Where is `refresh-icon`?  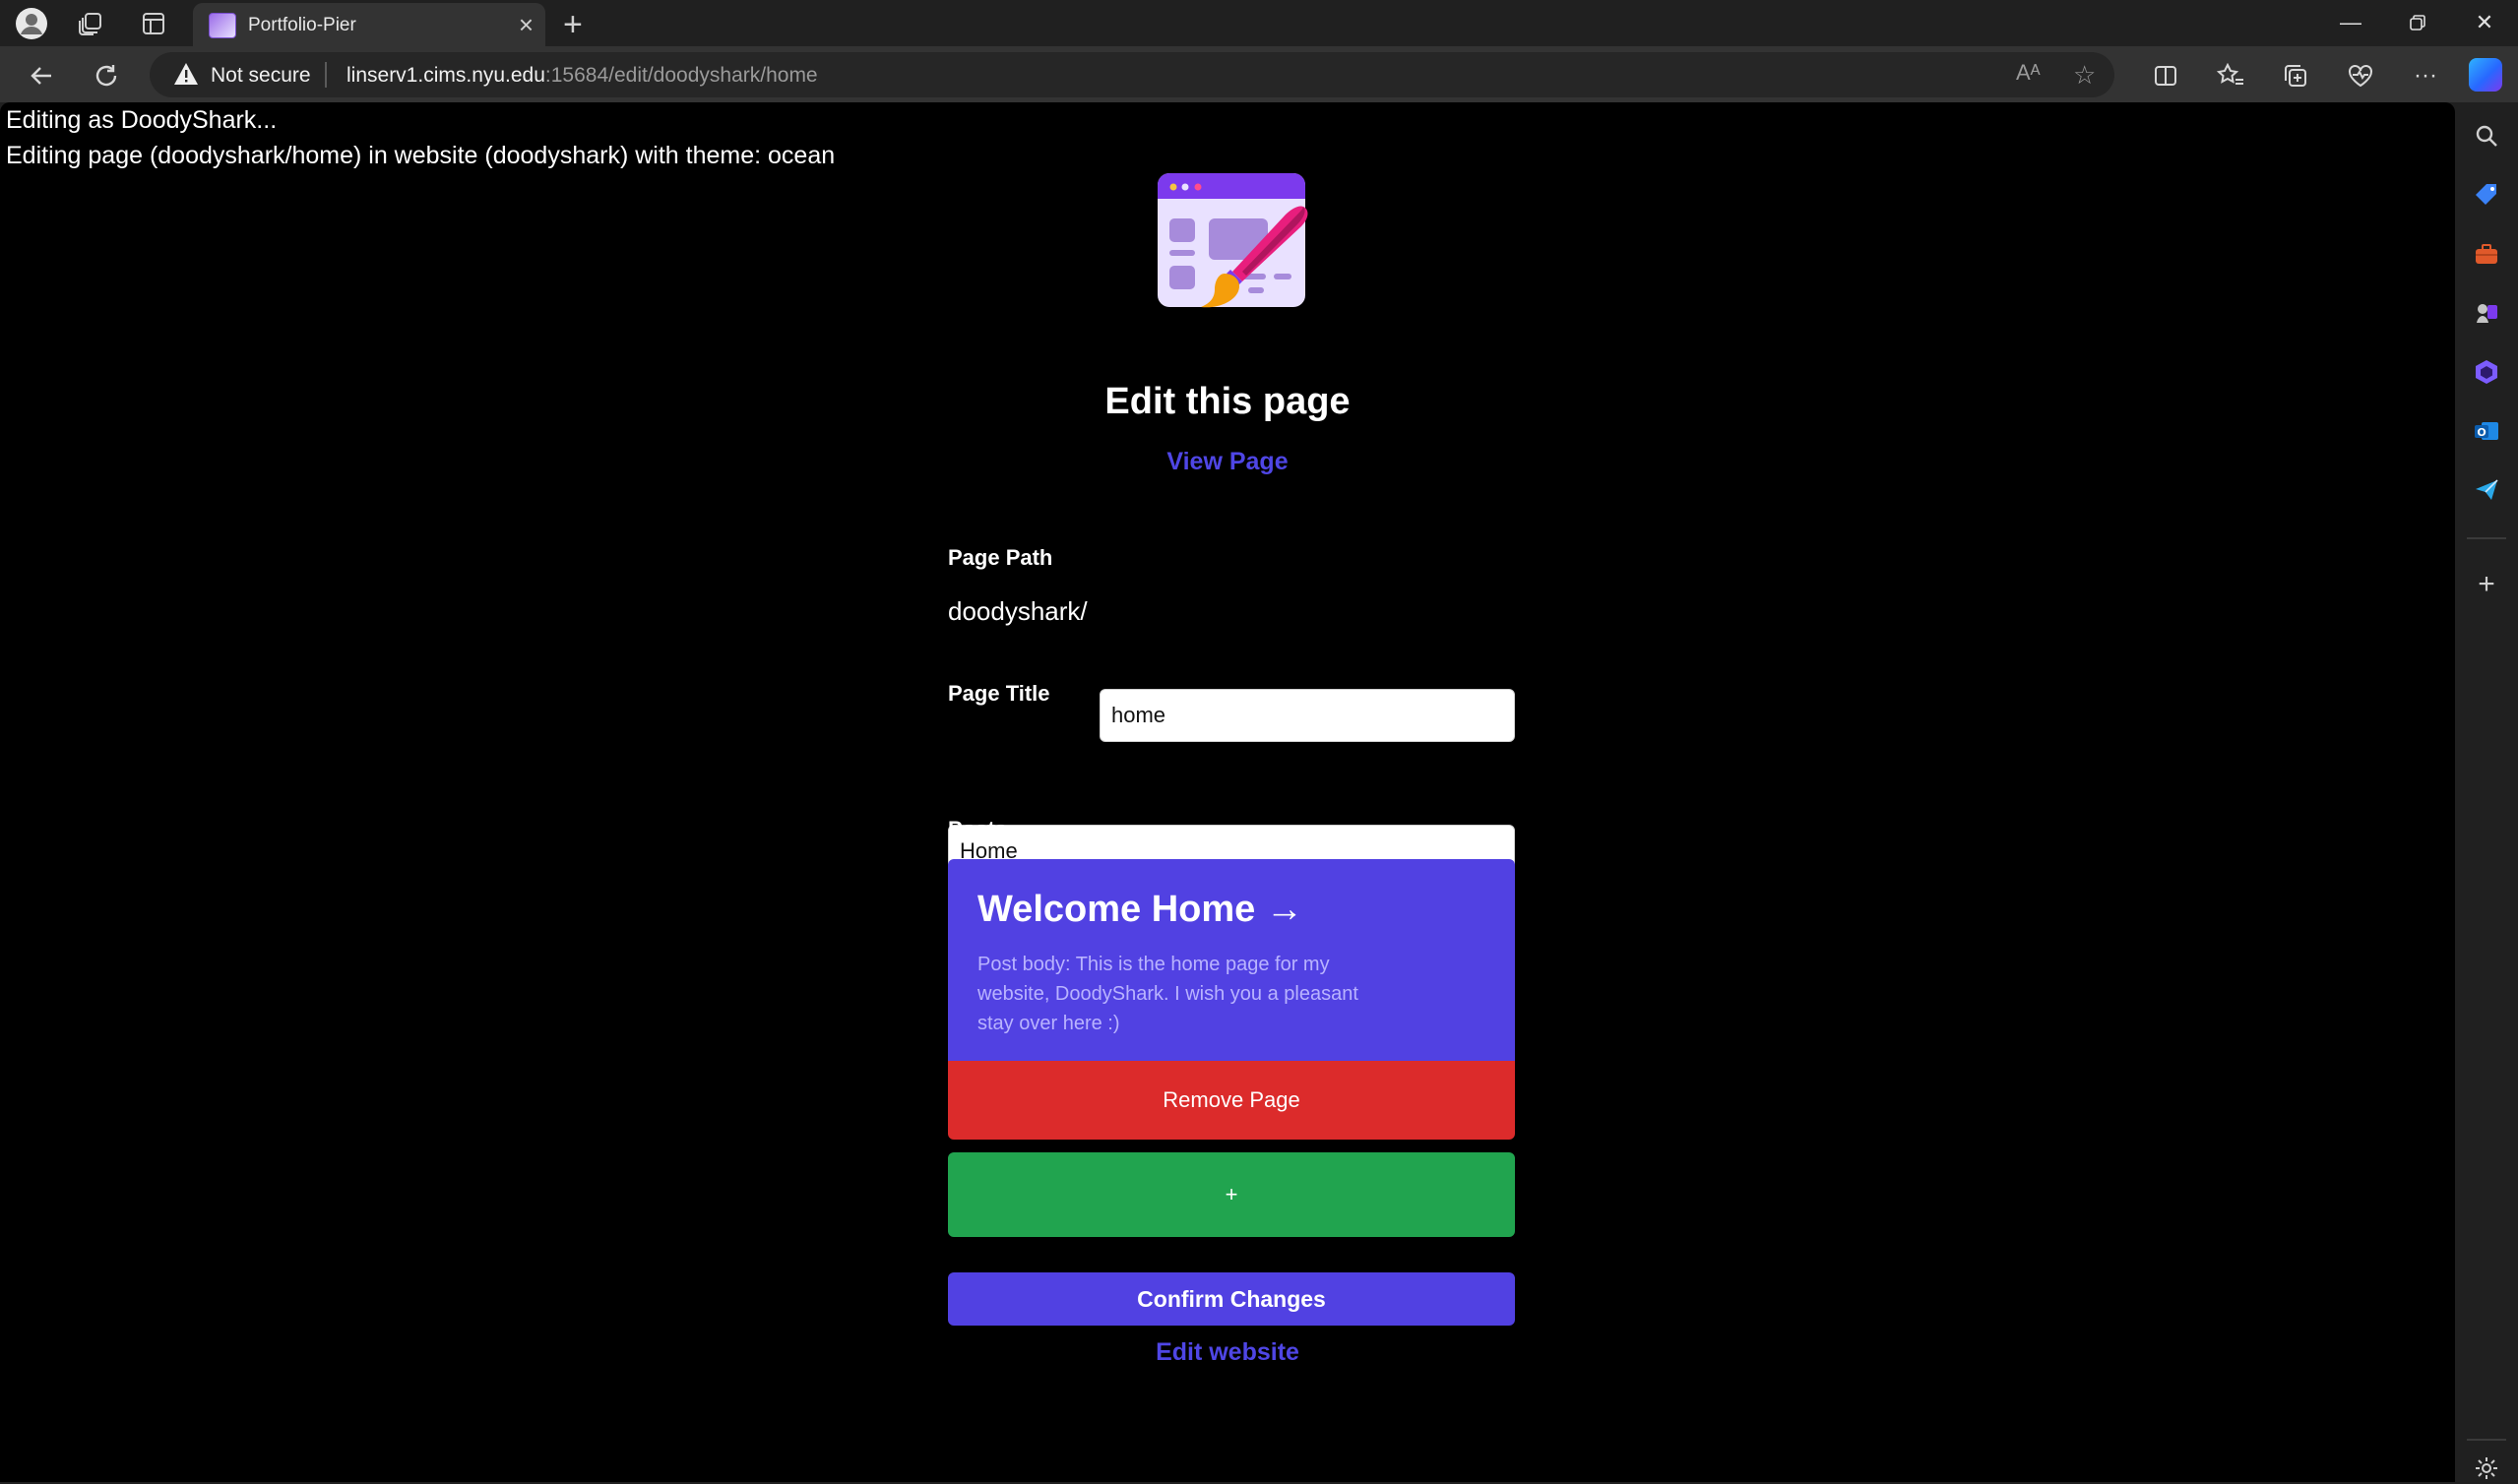 refresh-icon is located at coordinates (106, 75).